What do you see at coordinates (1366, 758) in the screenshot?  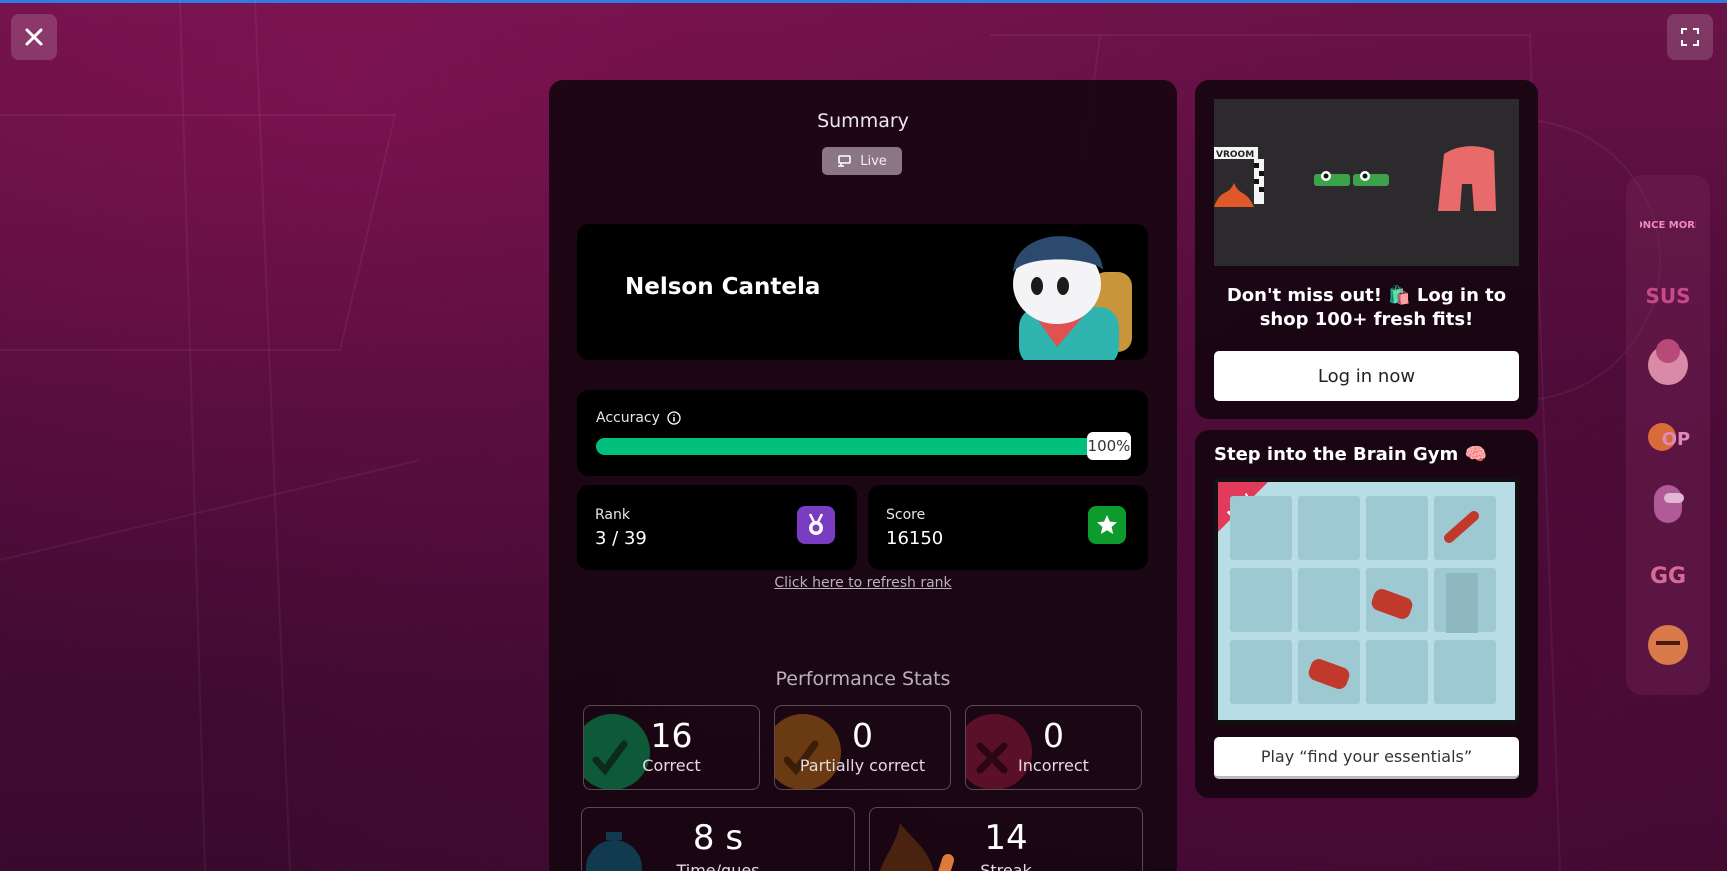 I see `play-find-essentials-button: Play “find your essentials”` at bounding box center [1366, 758].